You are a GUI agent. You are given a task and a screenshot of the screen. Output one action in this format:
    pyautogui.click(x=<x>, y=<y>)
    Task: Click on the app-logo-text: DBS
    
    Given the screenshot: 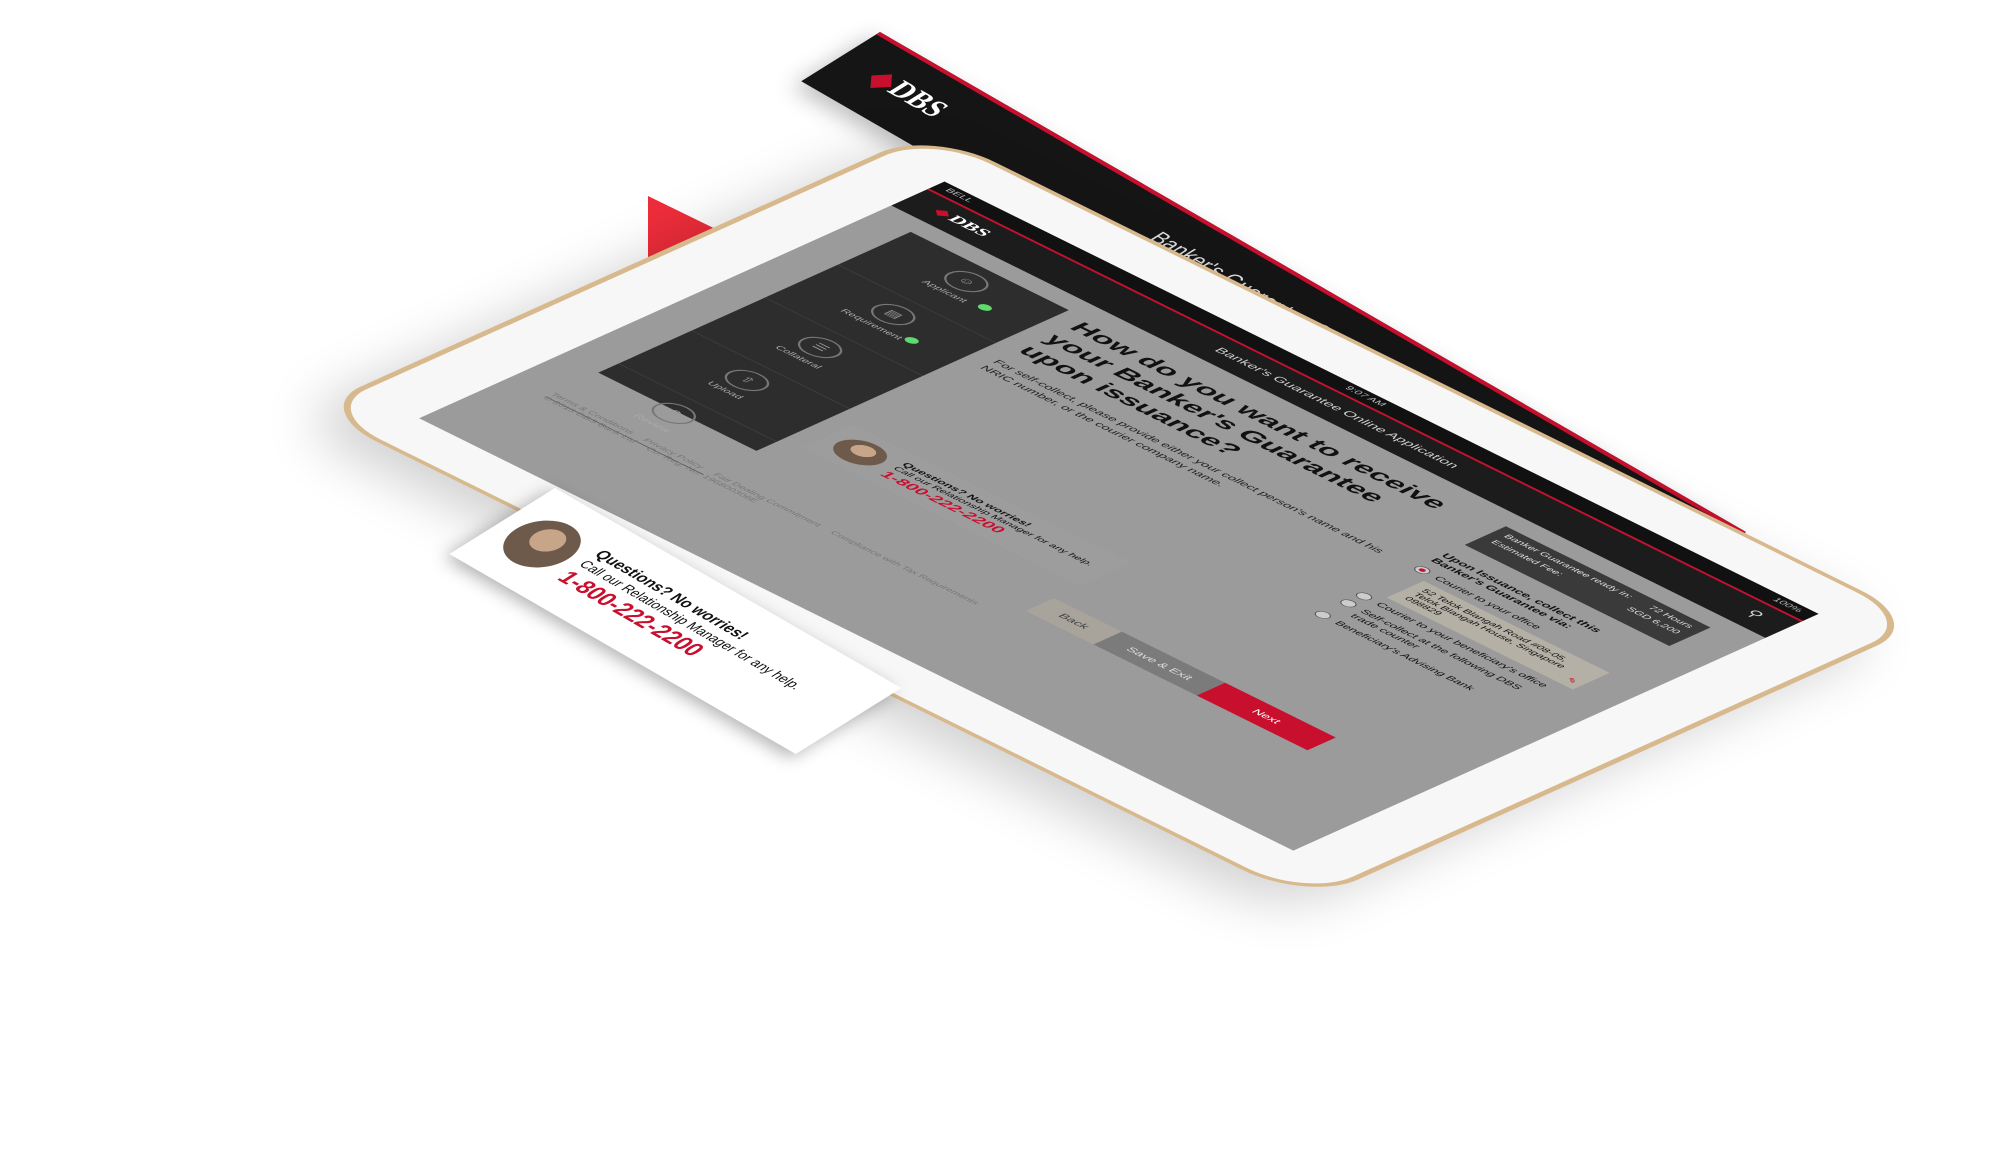 What is the action you would take?
    pyautogui.click(x=969, y=226)
    